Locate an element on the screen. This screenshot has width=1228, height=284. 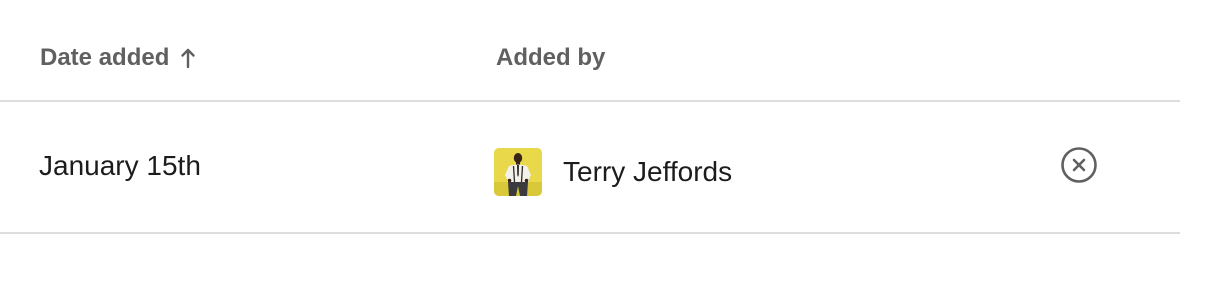
arrow-up-icon is located at coordinates (188, 58).